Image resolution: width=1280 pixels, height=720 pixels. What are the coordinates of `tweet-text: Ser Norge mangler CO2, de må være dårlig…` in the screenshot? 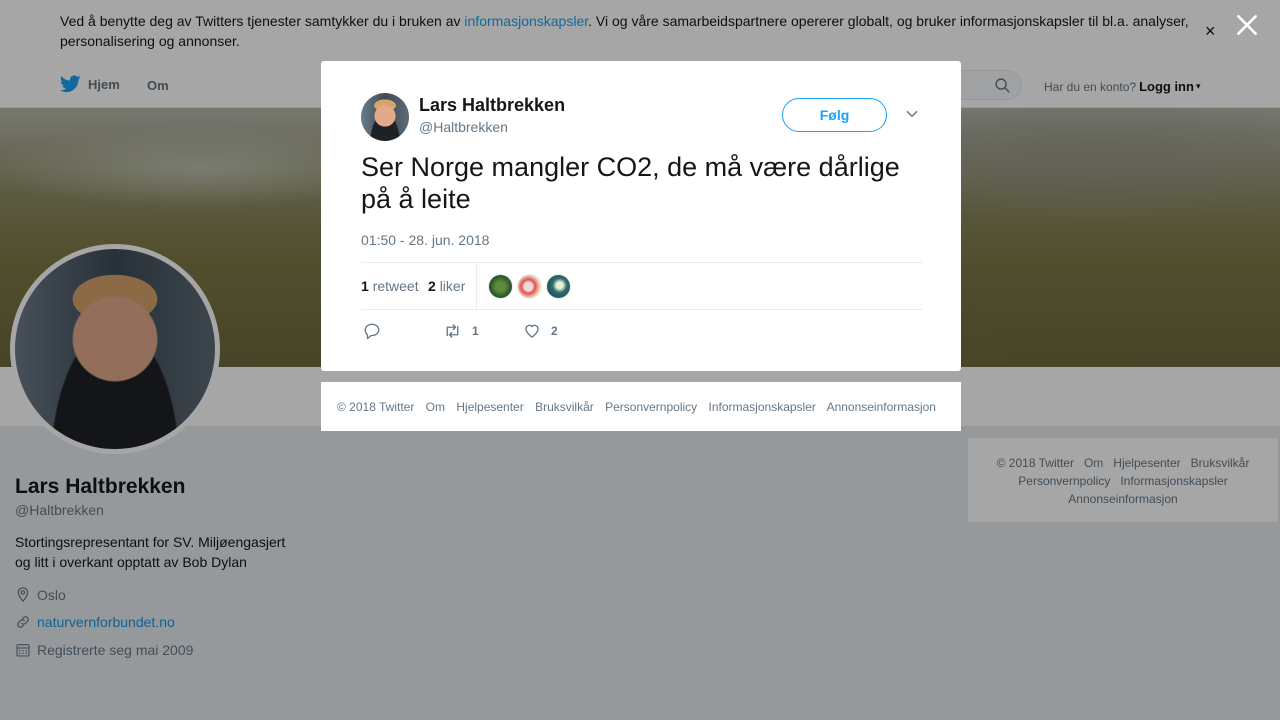 It's located at (630, 183).